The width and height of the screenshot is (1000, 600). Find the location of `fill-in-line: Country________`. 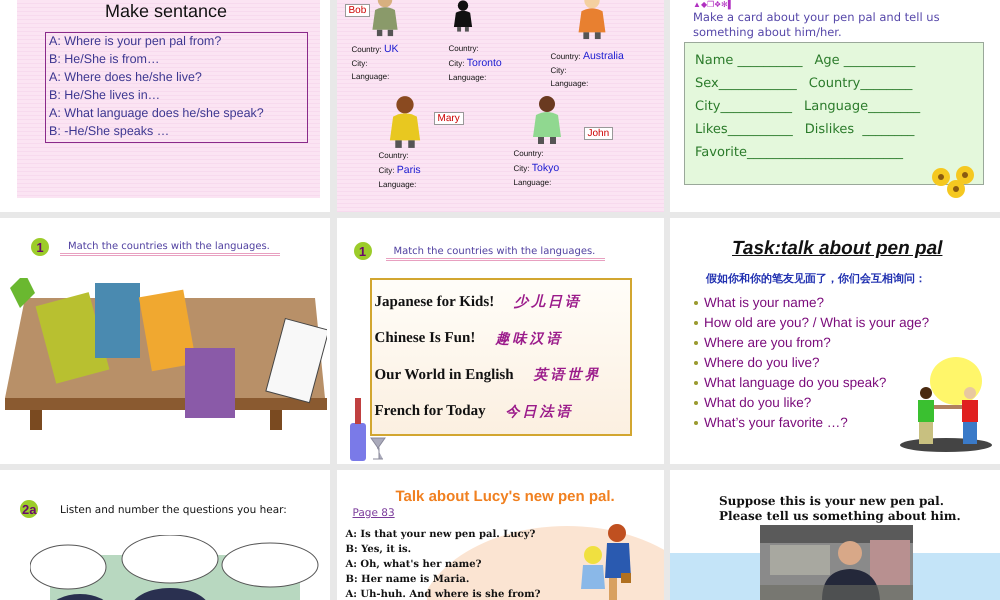

fill-in-line: Country________ is located at coordinates (860, 83).